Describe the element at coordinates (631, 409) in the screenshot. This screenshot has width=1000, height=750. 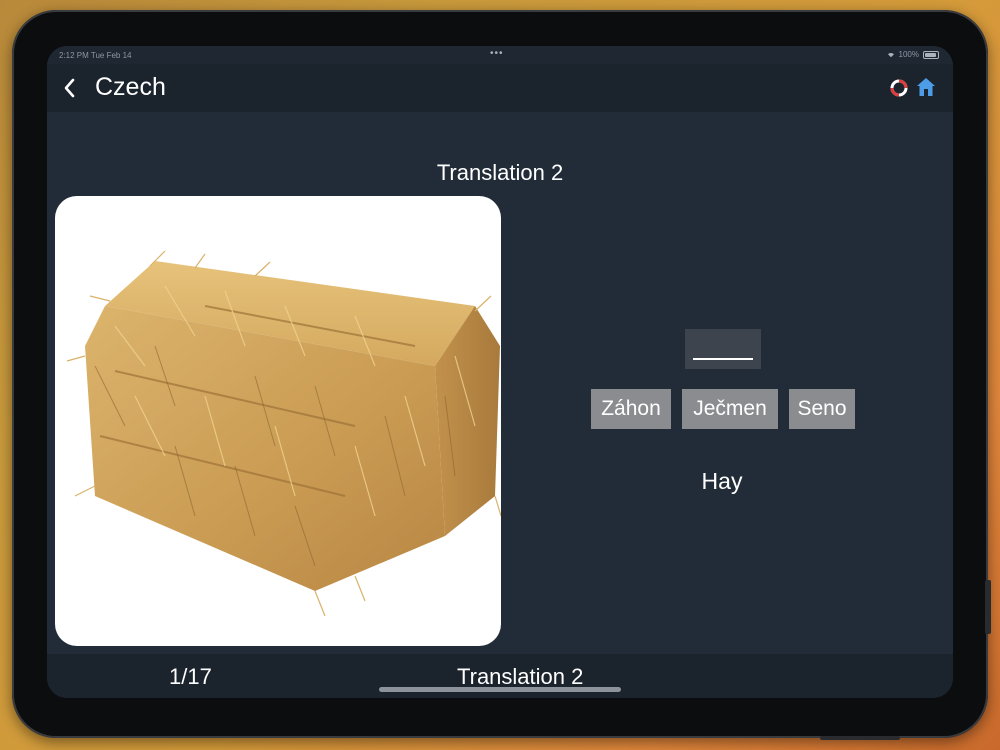
I see `choice-button-zahon: Záhon` at that location.